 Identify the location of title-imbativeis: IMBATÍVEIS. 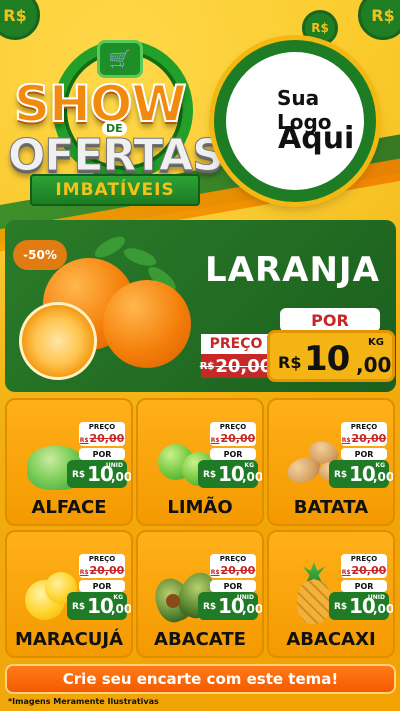
(115, 190).